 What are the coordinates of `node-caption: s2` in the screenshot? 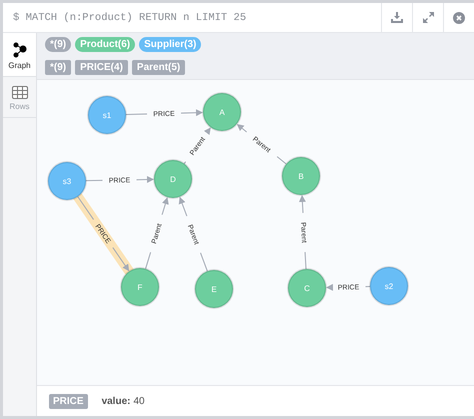 It's located at (389, 286).